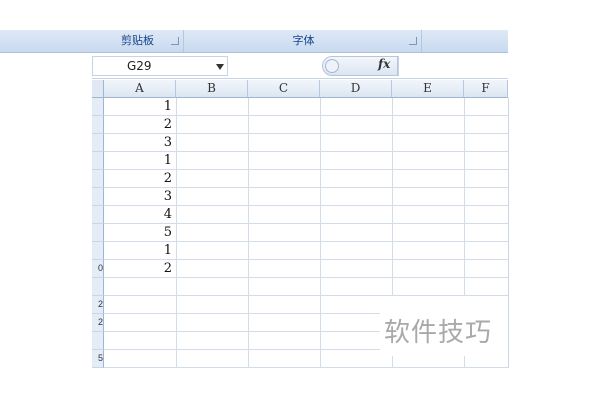 The height and width of the screenshot is (400, 600). What do you see at coordinates (438, 333) in the screenshot?
I see `watermark-text: 软件技巧` at bounding box center [438, 333].